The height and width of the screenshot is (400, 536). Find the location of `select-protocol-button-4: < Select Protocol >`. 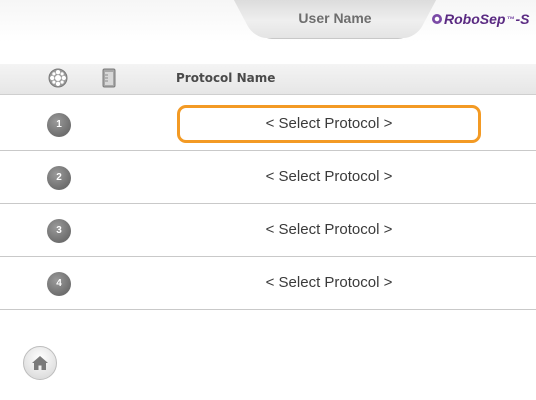

select-protocol-button-4: < Select Protocol > is located at coordinates (329, 283).